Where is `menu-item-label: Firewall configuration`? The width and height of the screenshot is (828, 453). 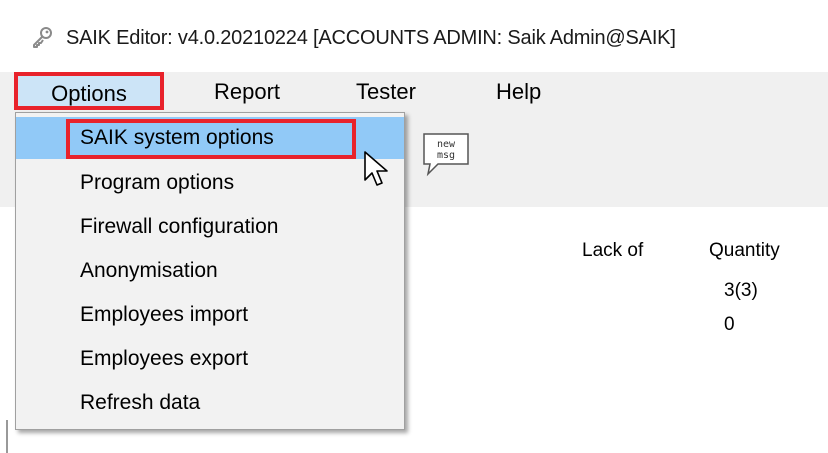
menu-item-label: Firewall configuration is located at coordinates (179, 226).